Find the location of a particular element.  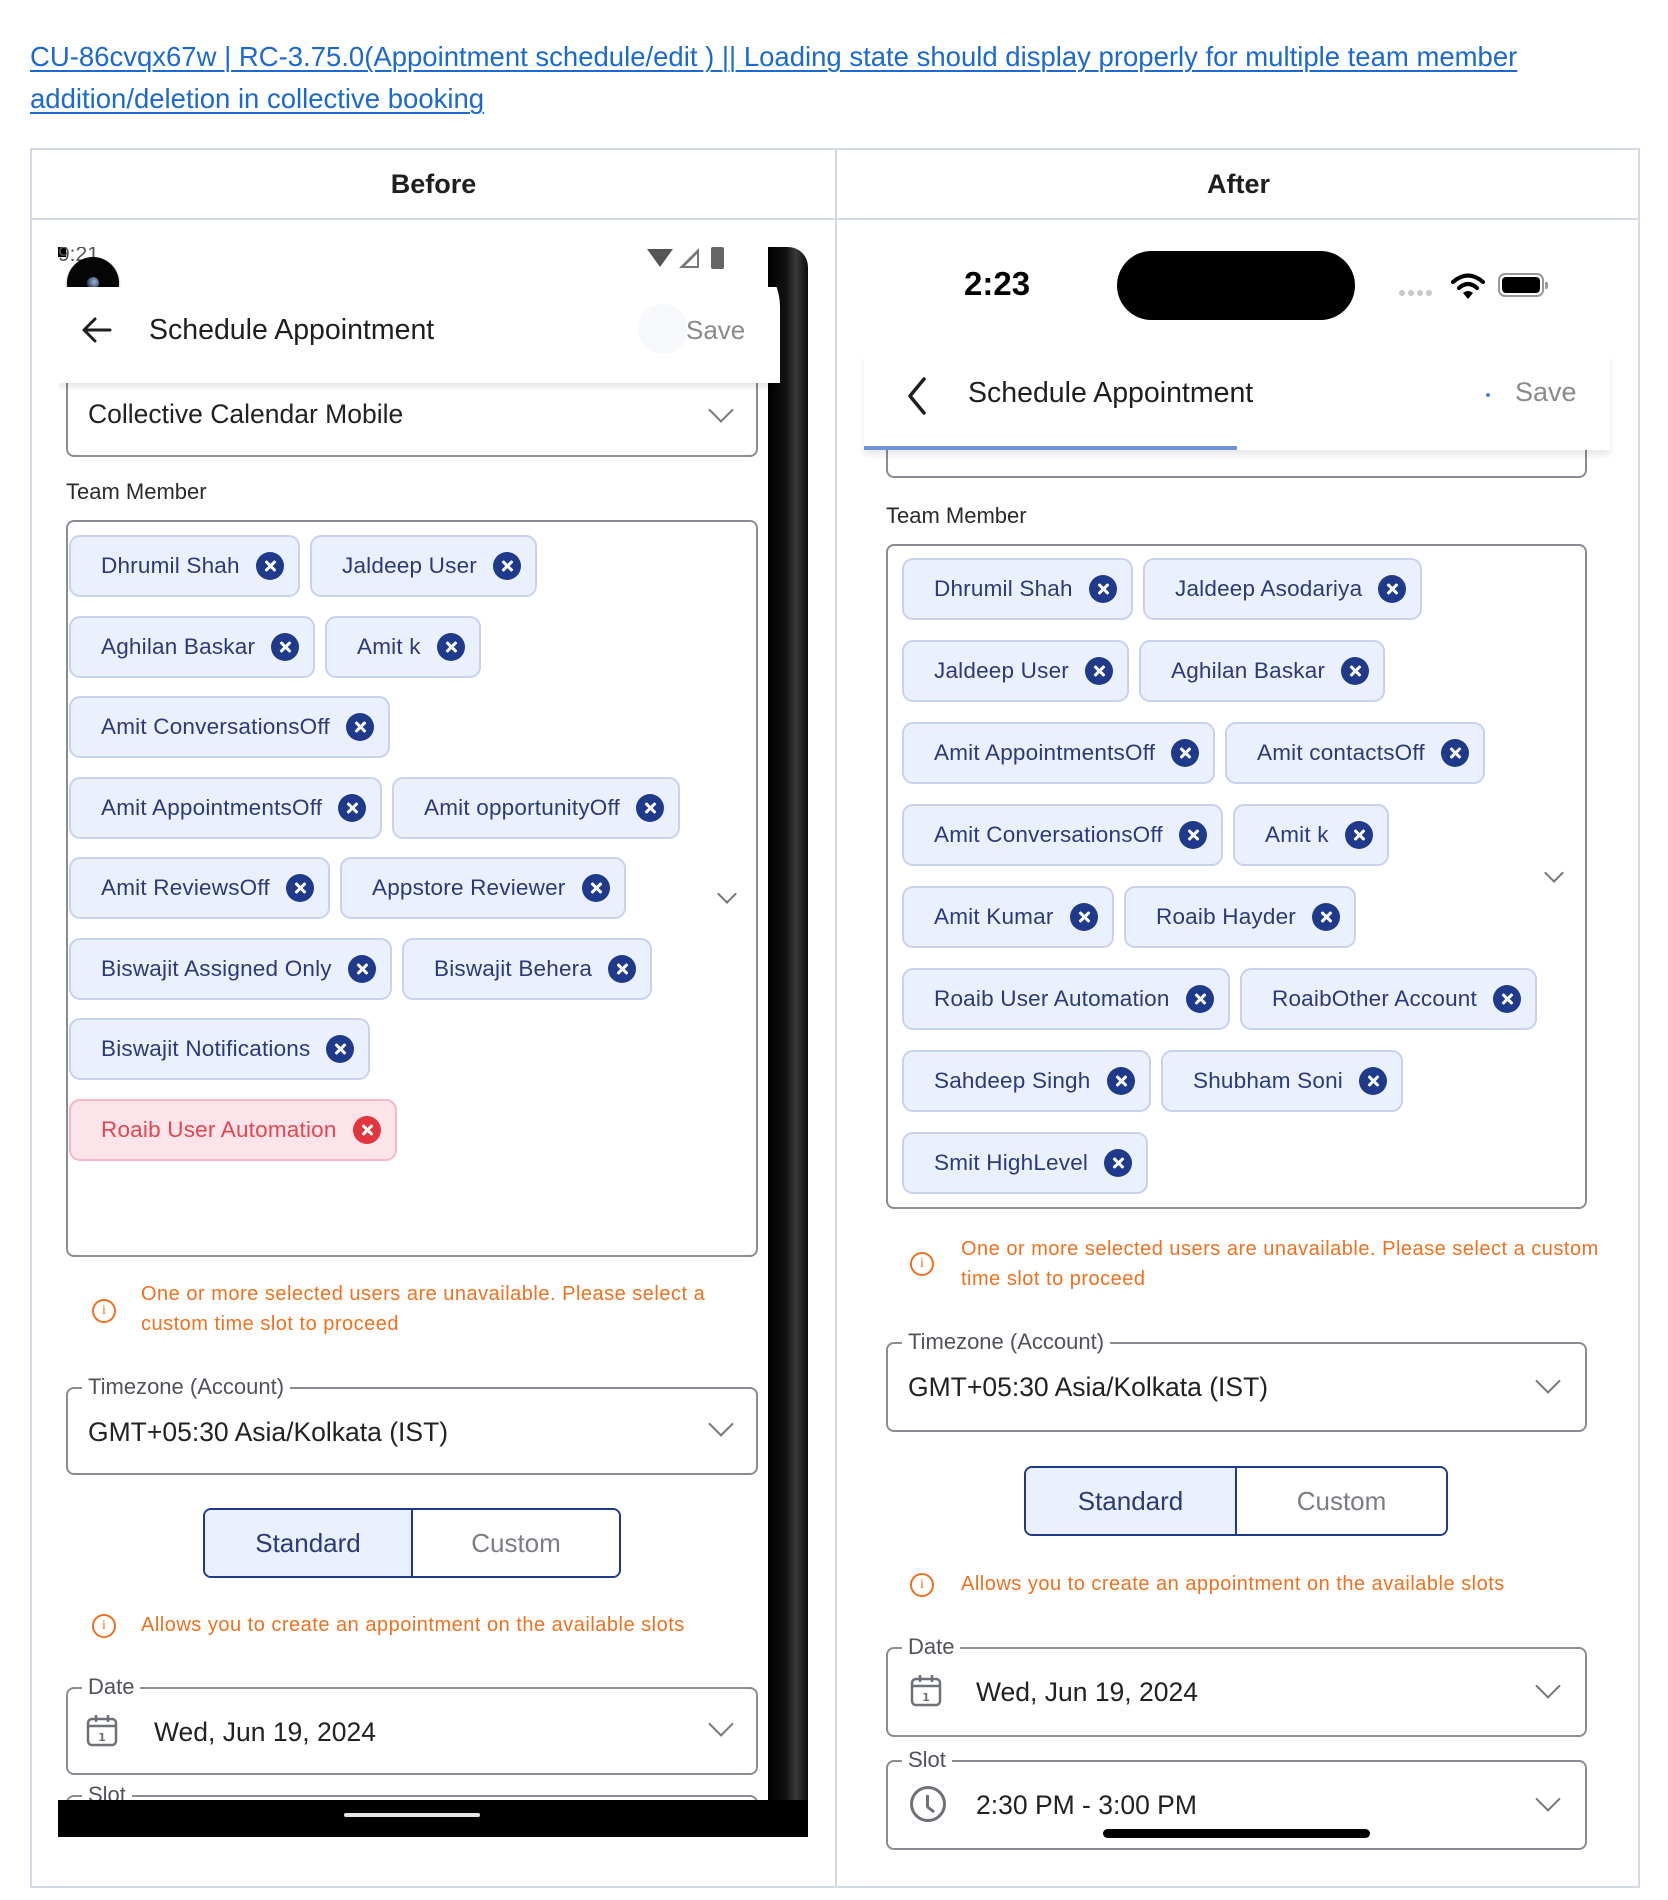

team-member-chip: Jaldeep Asodariya is located at coordinates (1283, 589).